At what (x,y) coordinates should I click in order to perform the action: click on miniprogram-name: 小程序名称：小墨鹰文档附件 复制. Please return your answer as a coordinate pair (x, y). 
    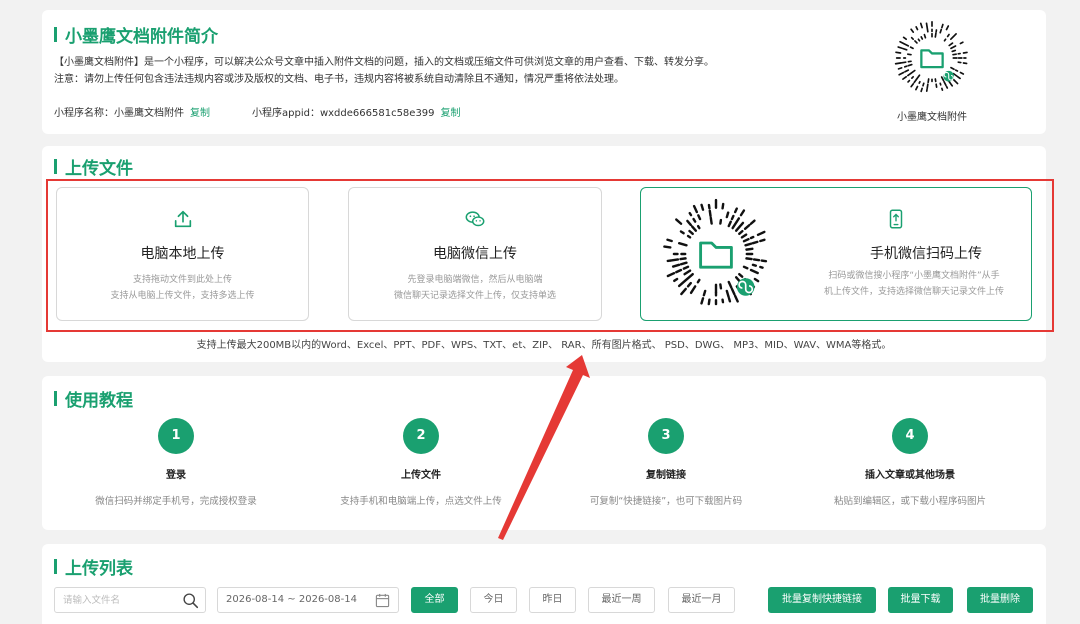
    Looking at the image, I should click on (132, 111).